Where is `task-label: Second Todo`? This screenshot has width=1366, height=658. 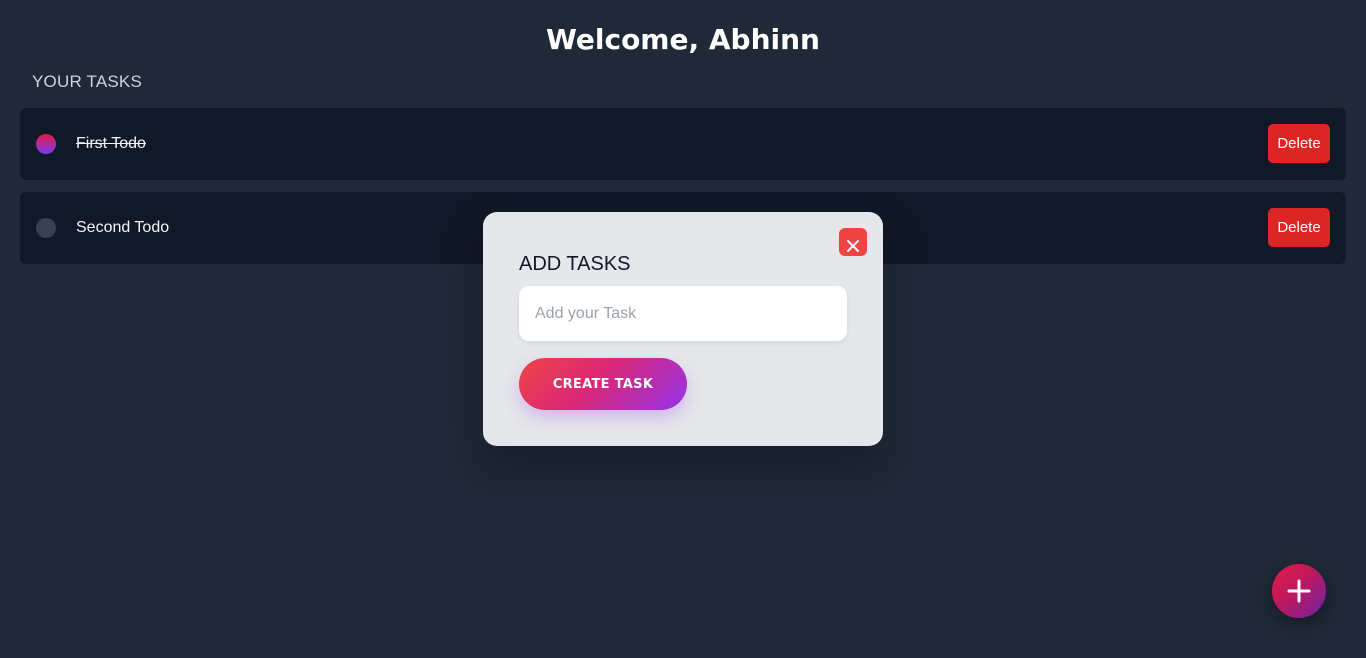 task-label: Second Todo is located at coordinates (123, 227).